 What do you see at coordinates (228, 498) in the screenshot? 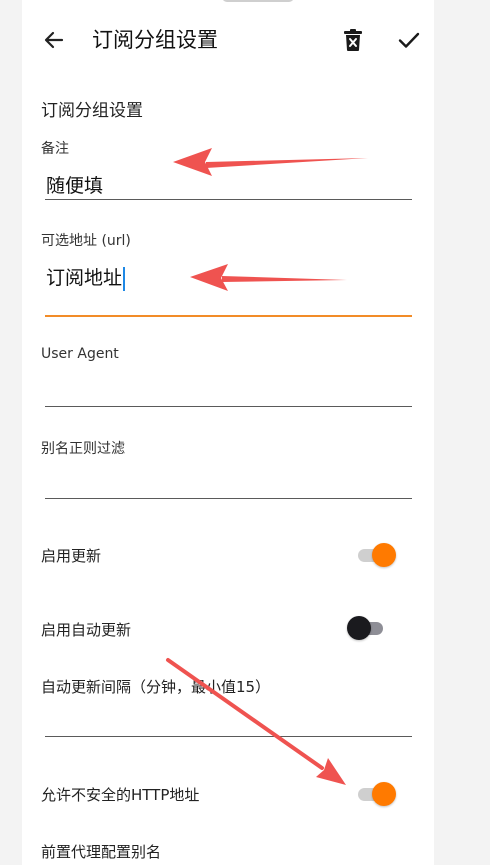
I see `alias-filter-underline` at bounding box center [228, 498].